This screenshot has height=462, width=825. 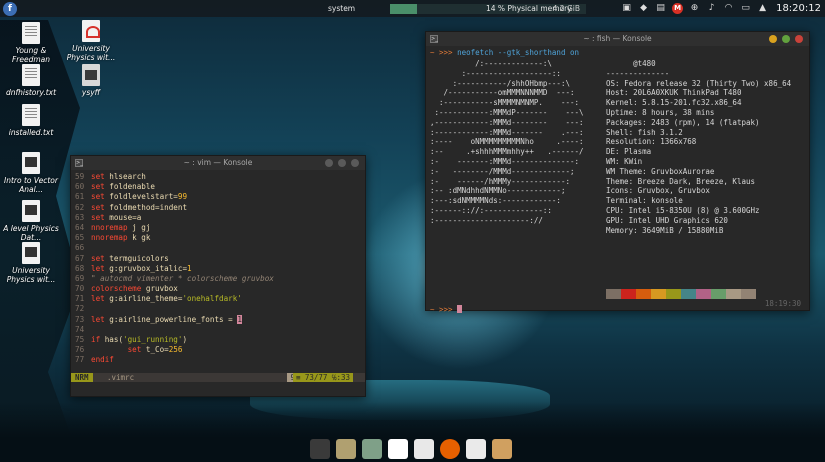 What do you see at coordinates (372, 449) in the screenshot?
I see `android-icon` at bounding box center [372, 449].